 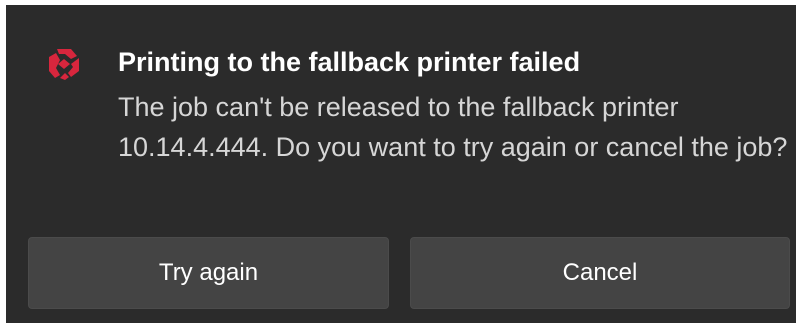 I want to click on notification-title: Printing to the fallback printer failed, so click(x=349, y=62).